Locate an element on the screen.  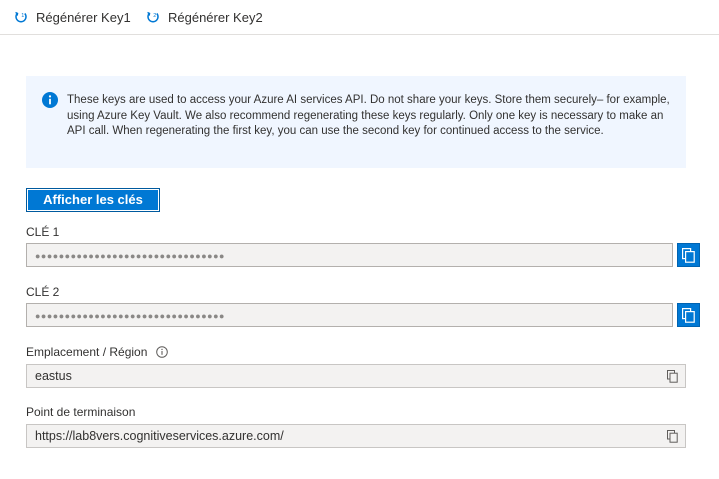
svg-text: 2 is located at coordinates (154, 16).